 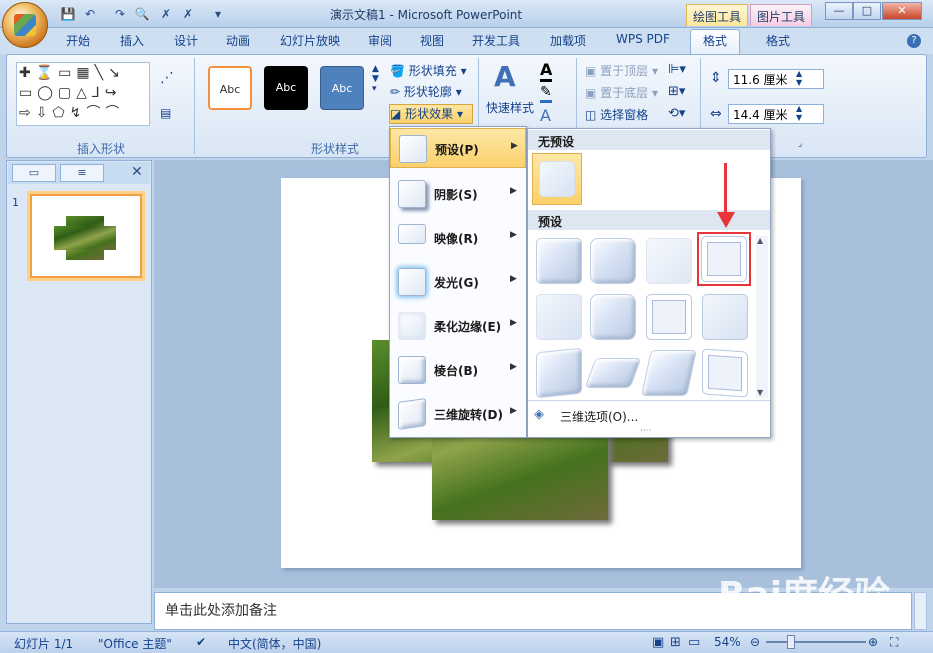 I want to click on no-preset-tile, so click(x=557, y=179).